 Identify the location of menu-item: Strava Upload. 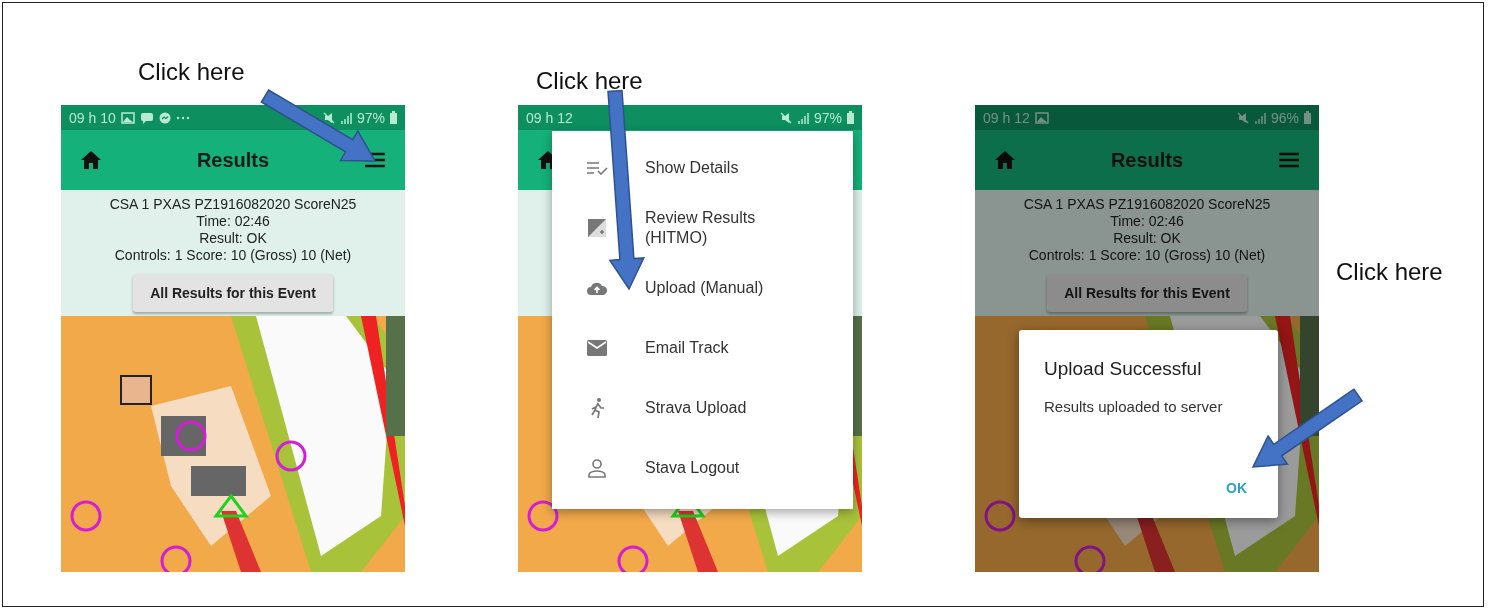
(702, 408).